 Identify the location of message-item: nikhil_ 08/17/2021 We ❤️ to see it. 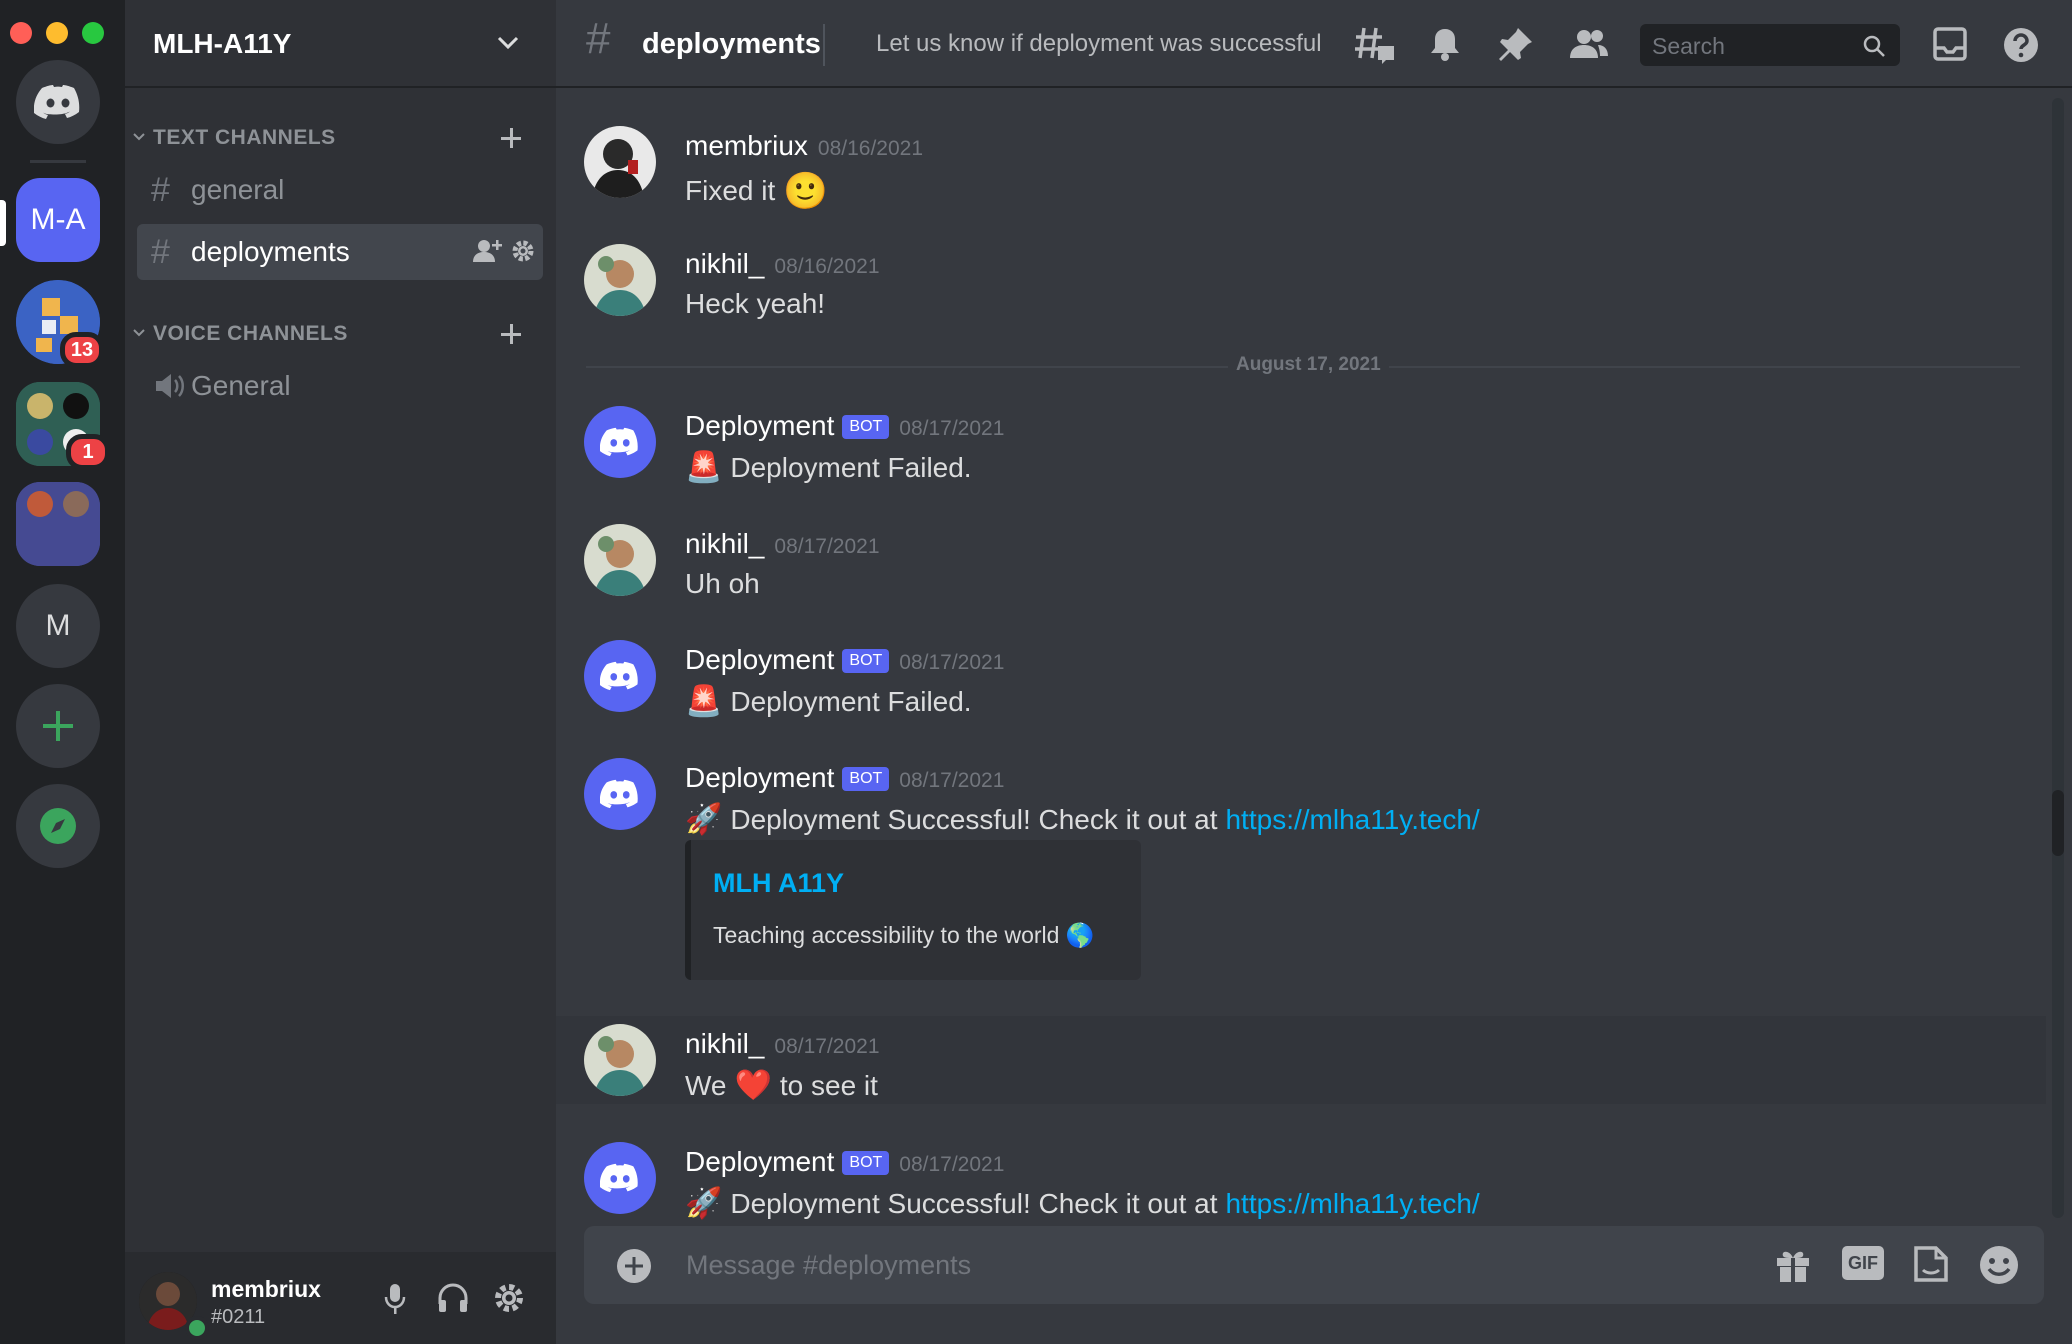
(1314, 1063).